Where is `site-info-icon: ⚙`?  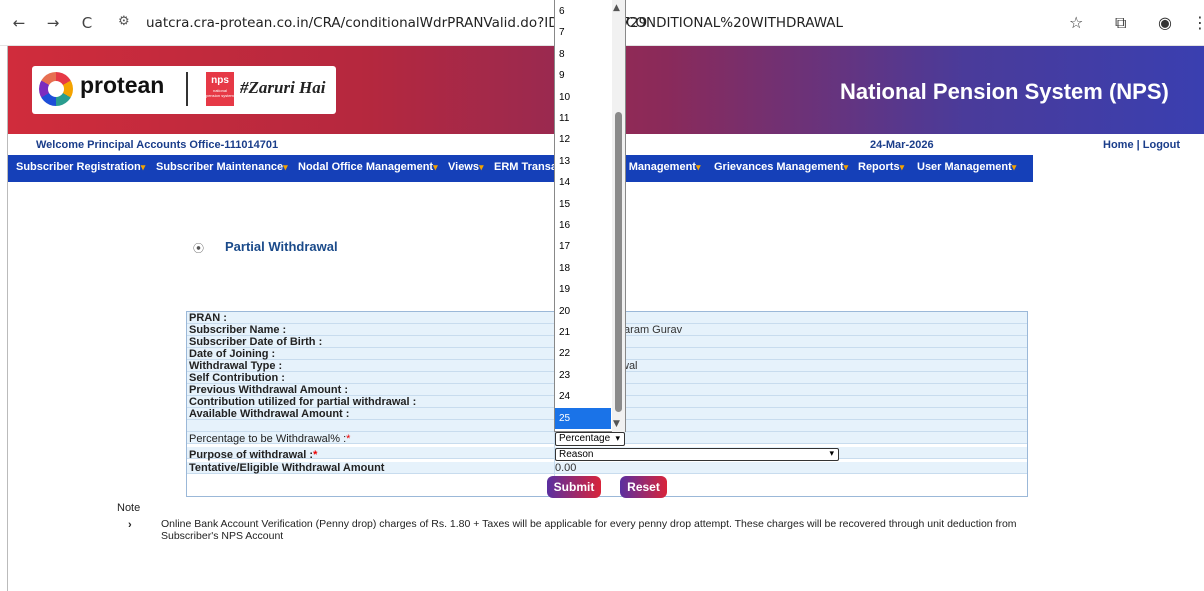 site-info-icon: ⚙ is located at coordinates (124, 21).